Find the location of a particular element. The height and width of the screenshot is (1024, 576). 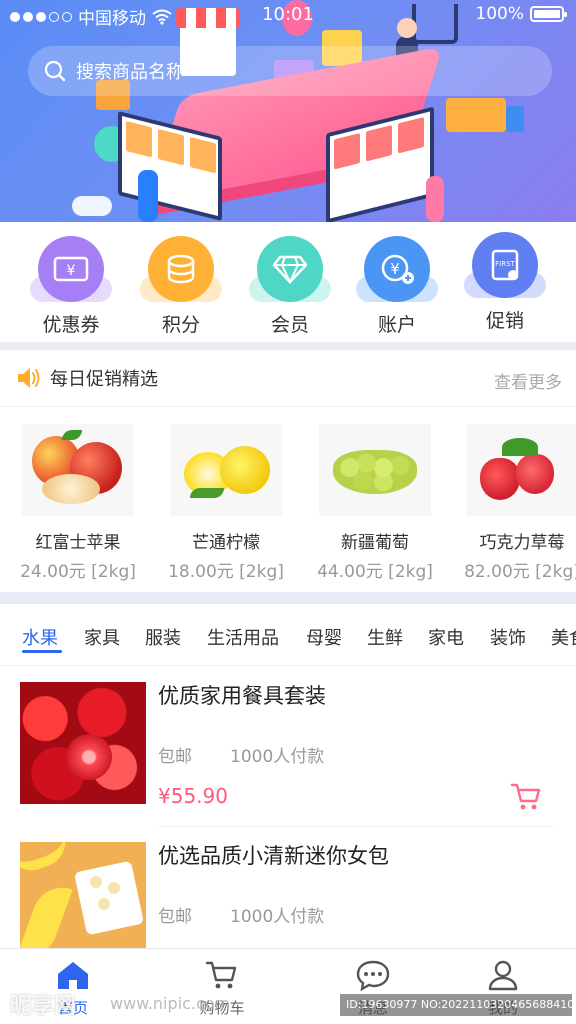

promotion-tag-icon: FIRST is located at coordinates (505, 265).